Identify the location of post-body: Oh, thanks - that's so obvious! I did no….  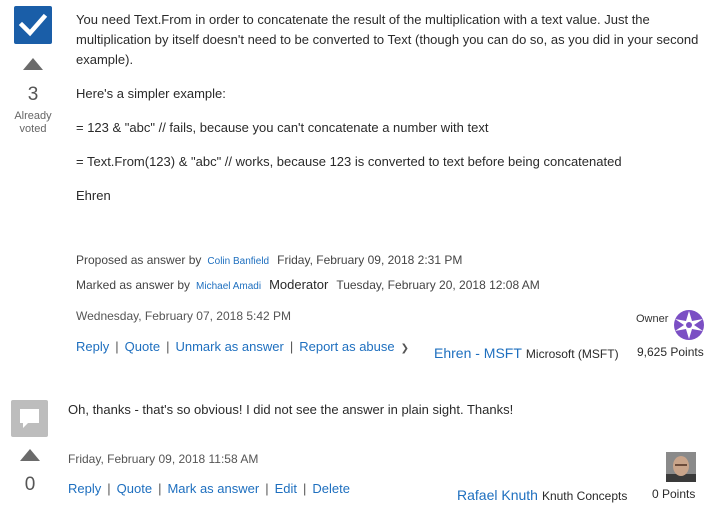
(388, 410).